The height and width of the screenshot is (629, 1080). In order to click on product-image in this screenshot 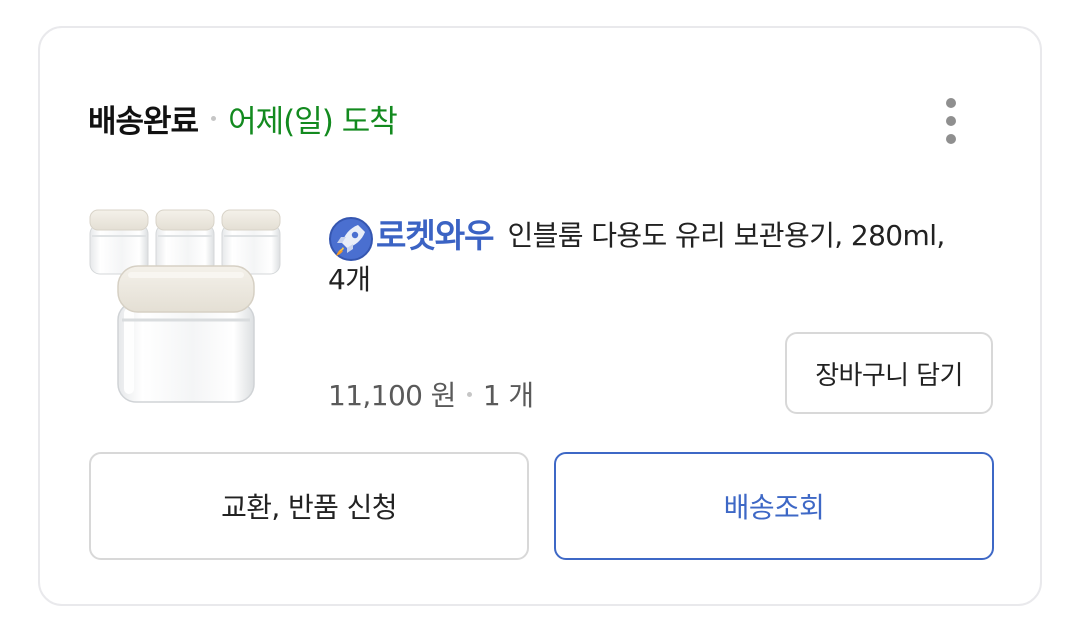, I will do `click(189, 305)`.